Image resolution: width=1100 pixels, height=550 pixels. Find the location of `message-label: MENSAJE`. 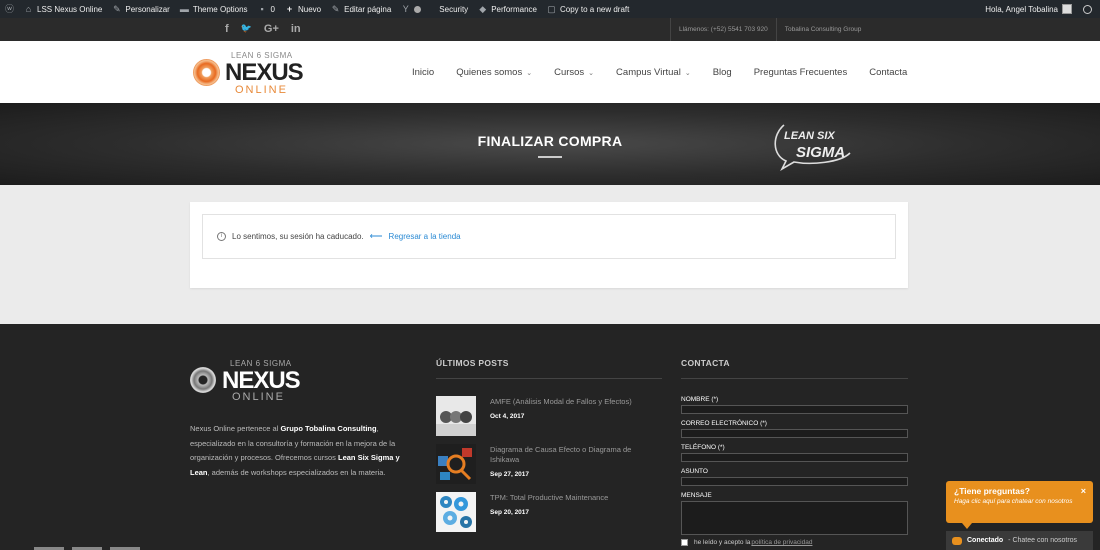

message-label: MENSAJE is located at coordinates (696, 495).